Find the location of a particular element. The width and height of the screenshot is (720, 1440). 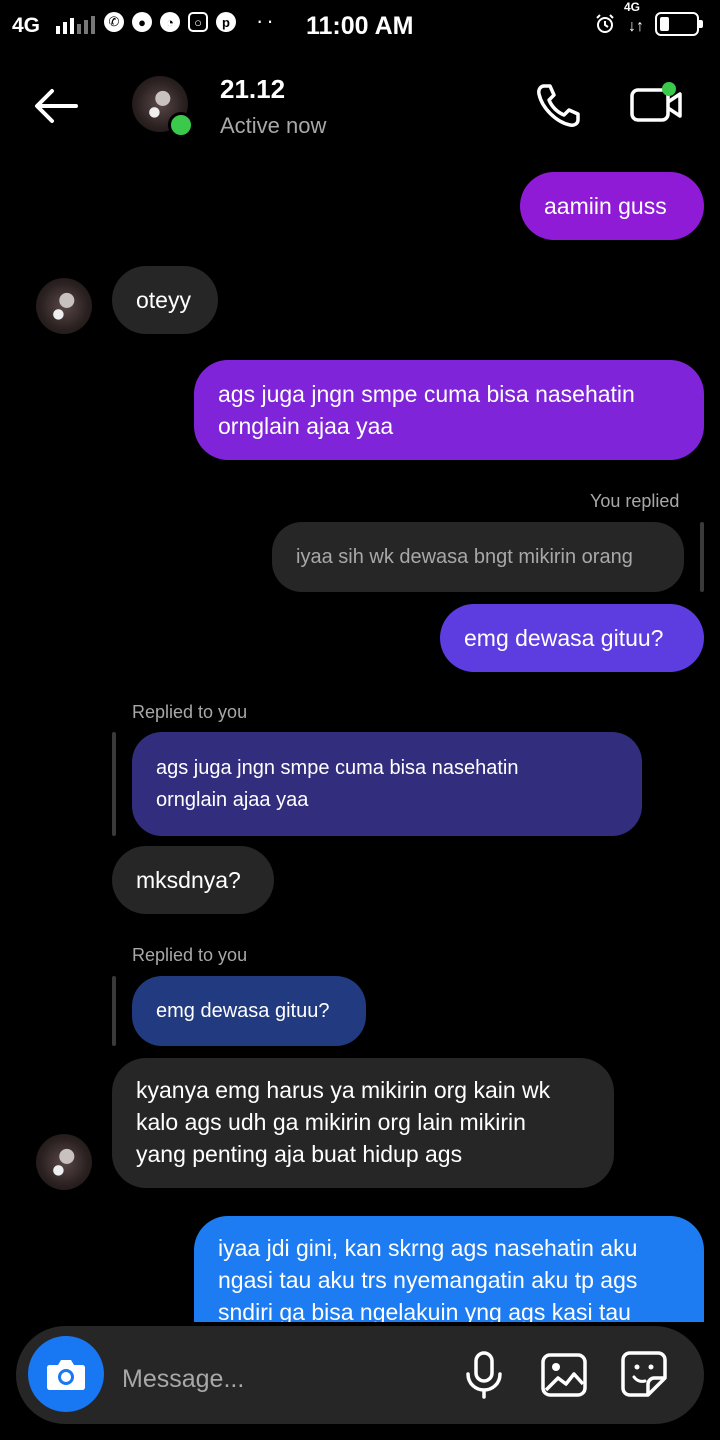

quoted-message: emg dewasa gituu? is located at coordinates (249, 1011).